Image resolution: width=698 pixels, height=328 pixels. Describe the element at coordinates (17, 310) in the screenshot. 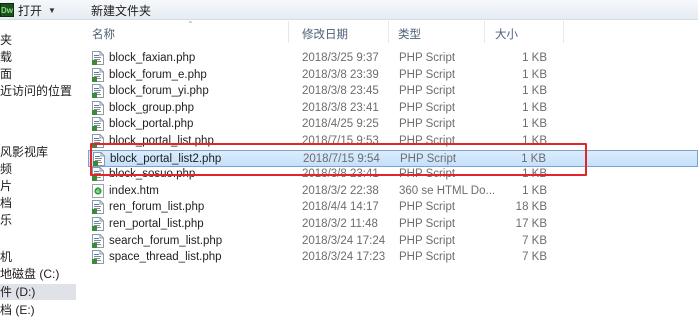

I see `nav-item: 档 (E:)` at that location.